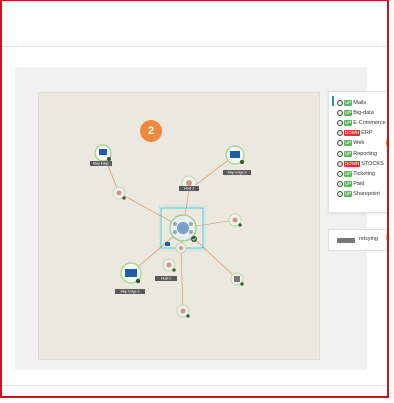  What do you see at coordinates (369, 122) in the screenshot?
I see `service-name: E-Commerce` at bounding box center [369, 122].